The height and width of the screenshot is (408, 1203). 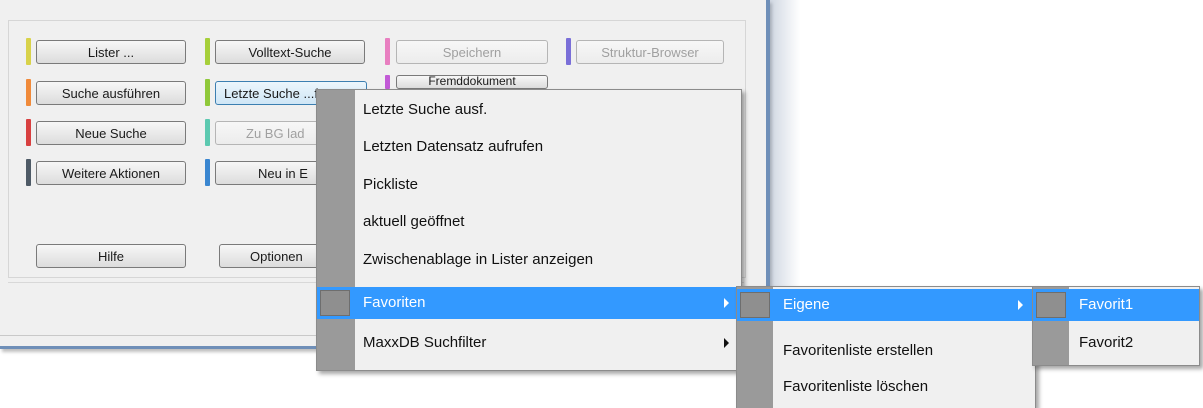 I want to click on menu-item-eigene: Eigene, so click(x=886, y=305).